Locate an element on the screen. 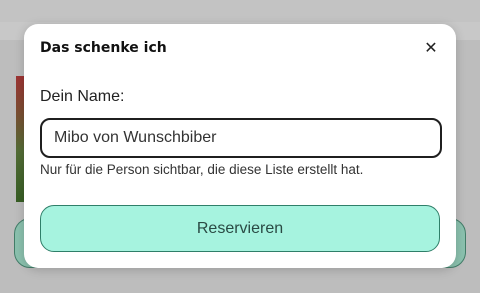 The image size is (480, 293). name-input is located at coordinates (241, 138).